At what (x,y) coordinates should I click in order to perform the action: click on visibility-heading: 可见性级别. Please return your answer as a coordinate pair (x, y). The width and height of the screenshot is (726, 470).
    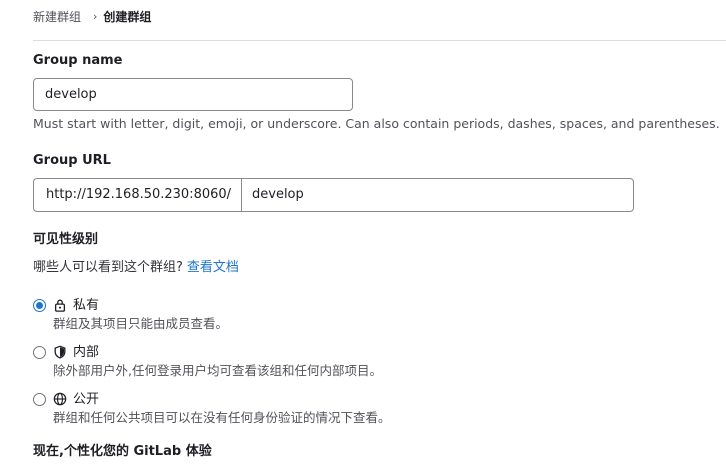
    Looking at the image, I should click on (66, 239).